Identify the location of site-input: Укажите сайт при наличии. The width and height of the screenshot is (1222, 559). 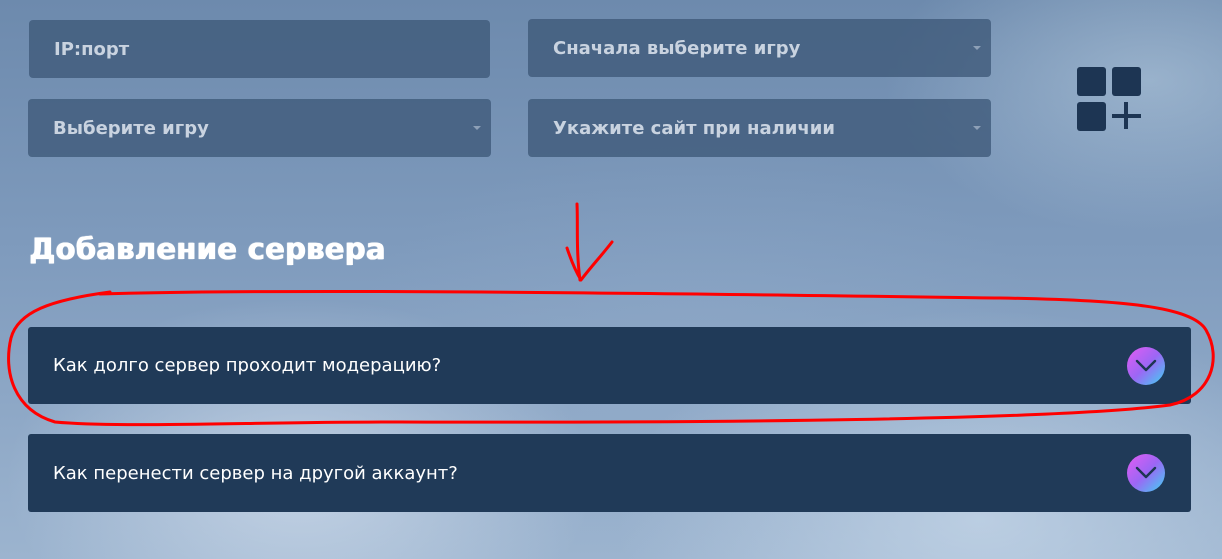
(759, 128).